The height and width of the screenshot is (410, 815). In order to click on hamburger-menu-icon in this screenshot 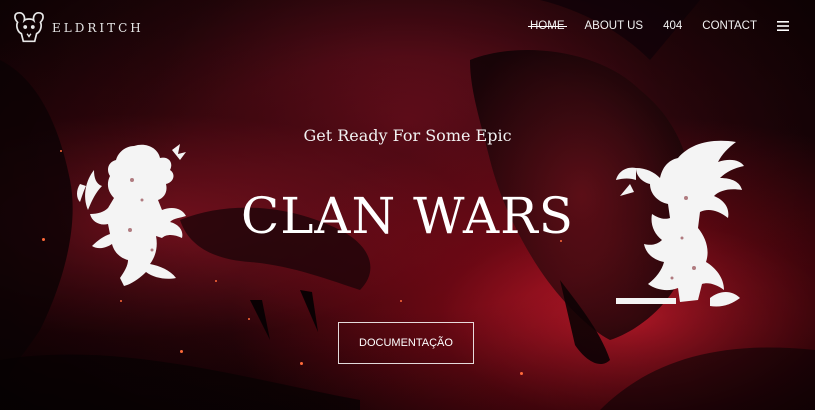, I will do `click(783, 26)`.